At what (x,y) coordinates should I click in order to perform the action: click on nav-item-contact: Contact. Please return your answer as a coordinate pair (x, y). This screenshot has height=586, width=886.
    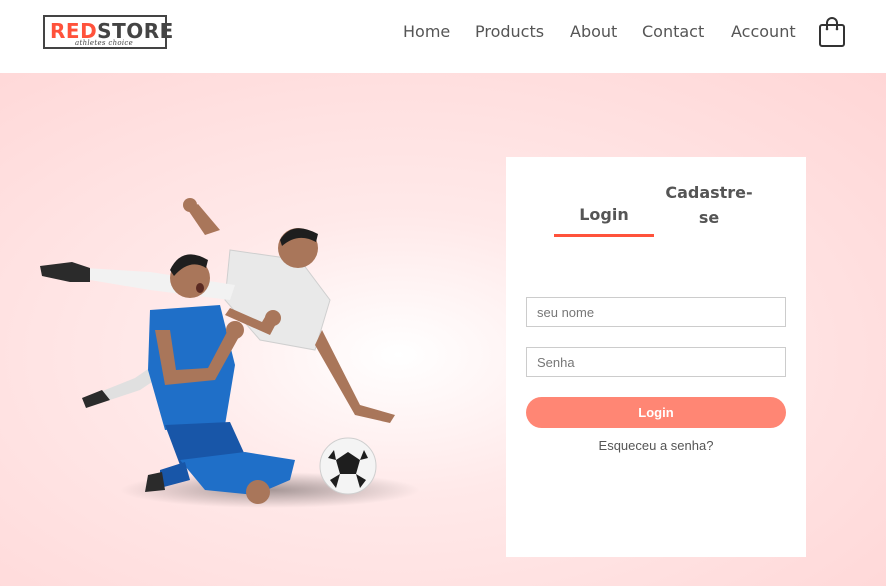
    Looking at the image, I should click on (673, 31).